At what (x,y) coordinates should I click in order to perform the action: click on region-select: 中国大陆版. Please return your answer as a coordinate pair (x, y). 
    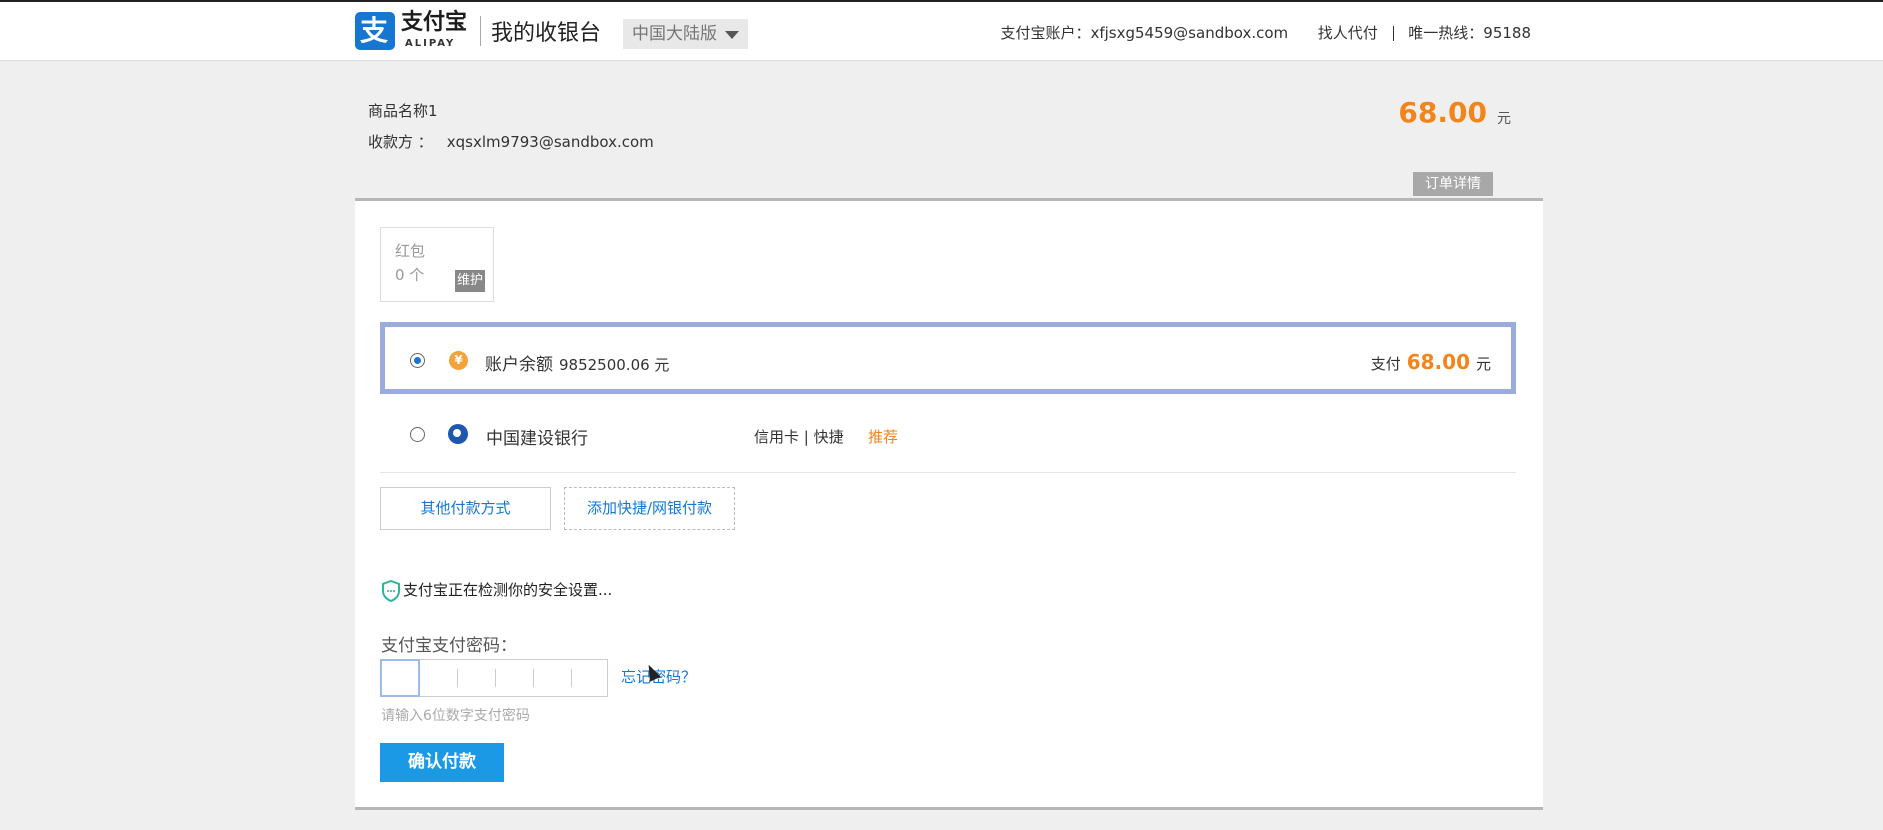
    Looking at the image, I should click on (685, 34).